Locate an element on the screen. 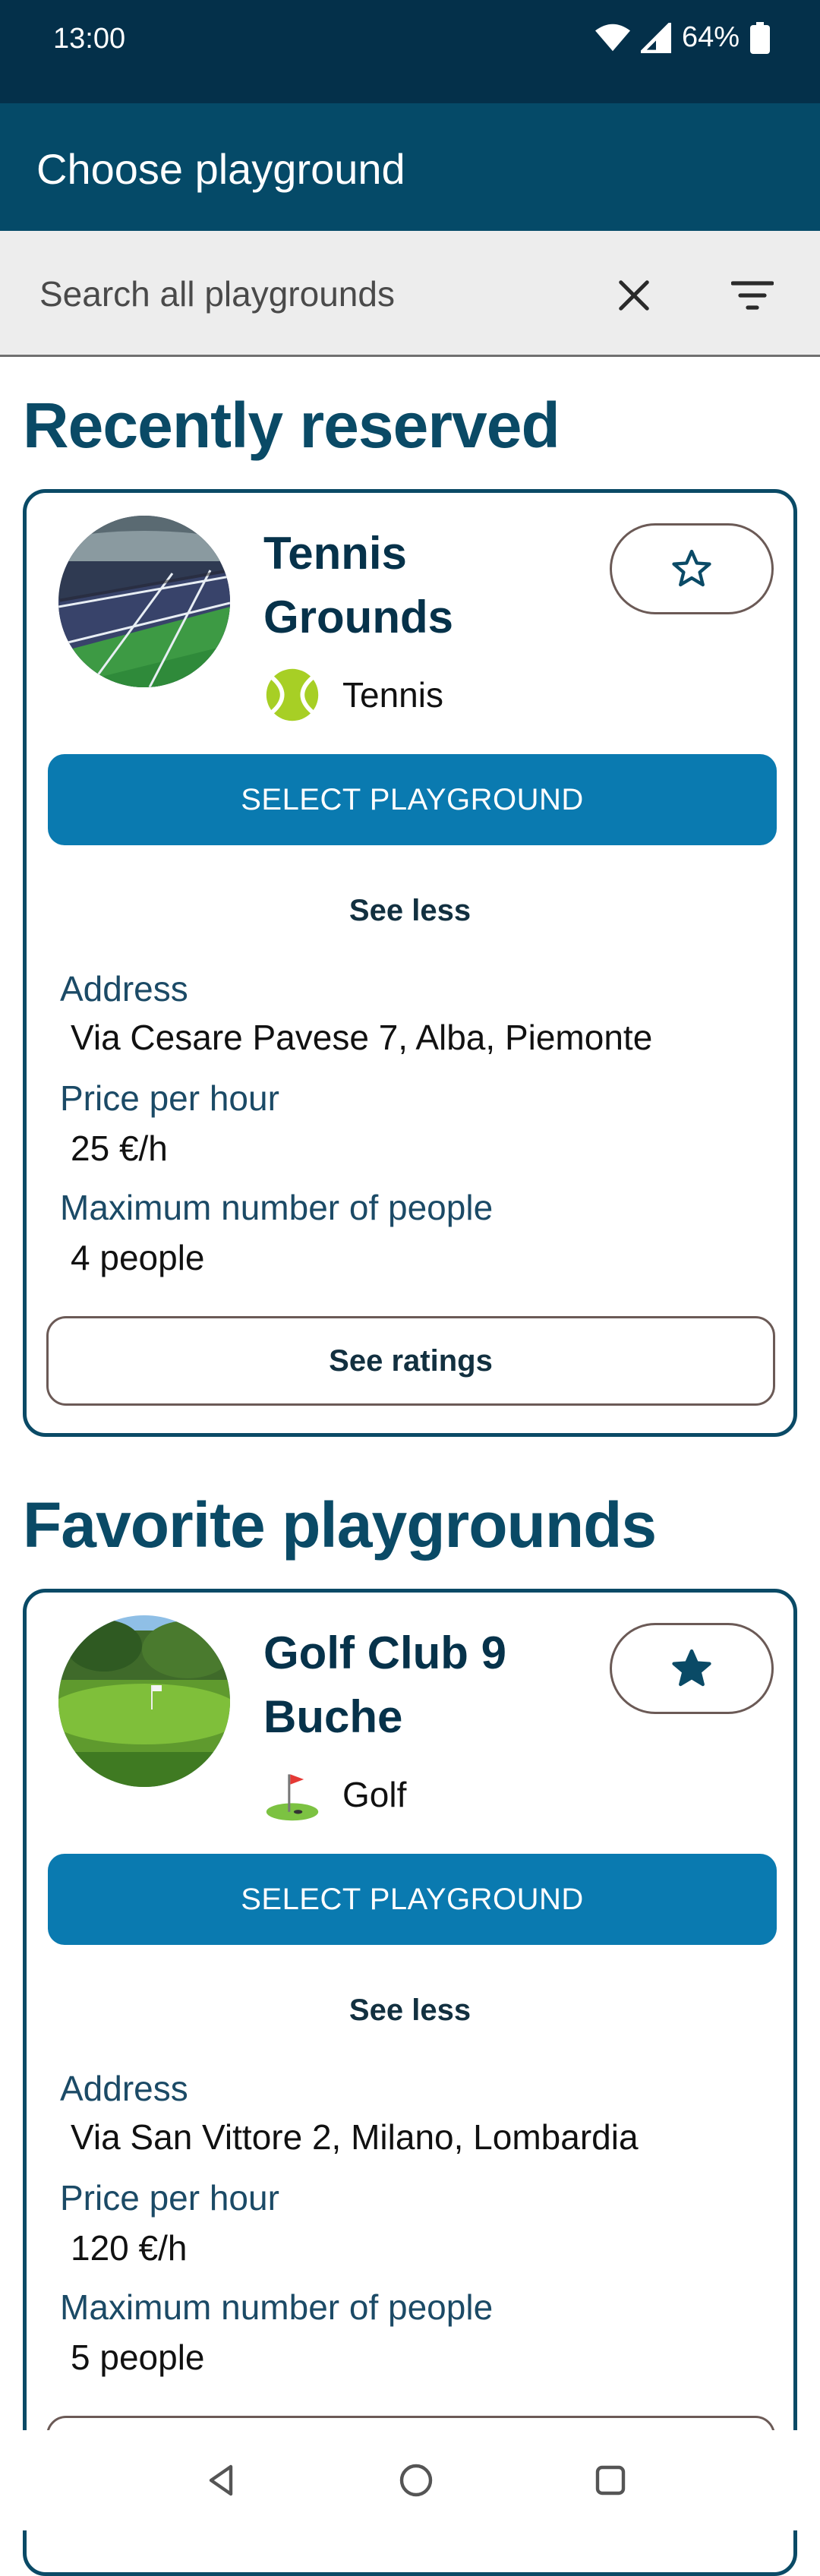 This screenshot has height=2576, width=820. see-ratings-button: See ratings is located at coordinates (410, 1361).